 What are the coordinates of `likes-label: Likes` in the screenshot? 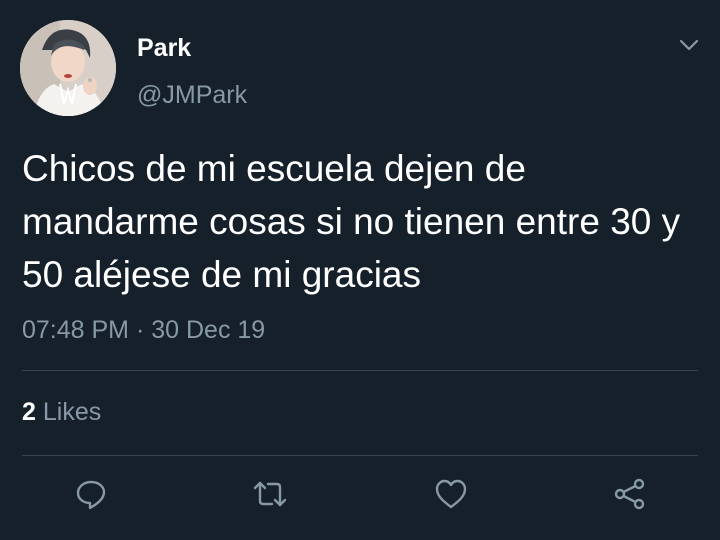 It's located at (72, 412).